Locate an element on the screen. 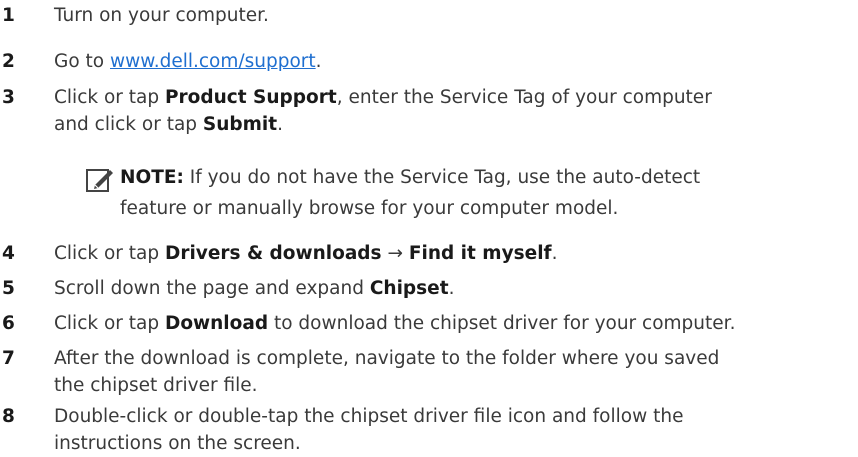 The image size is (858, 457). support-link: www.dell.com/support is located at coordinates (213, 61).